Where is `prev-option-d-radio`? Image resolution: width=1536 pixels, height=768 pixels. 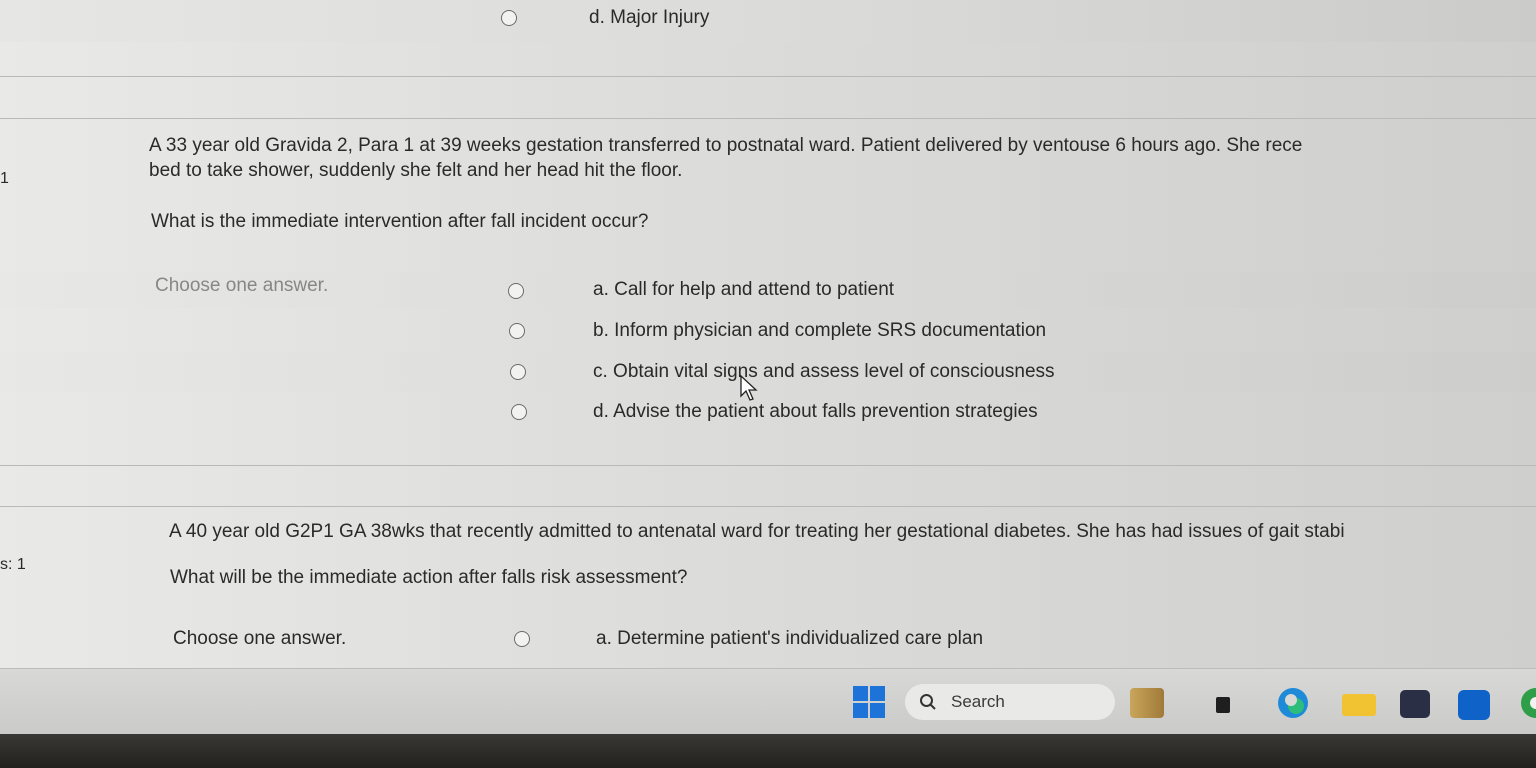 prev-option-d-radio is located at coordinates (509, 18).